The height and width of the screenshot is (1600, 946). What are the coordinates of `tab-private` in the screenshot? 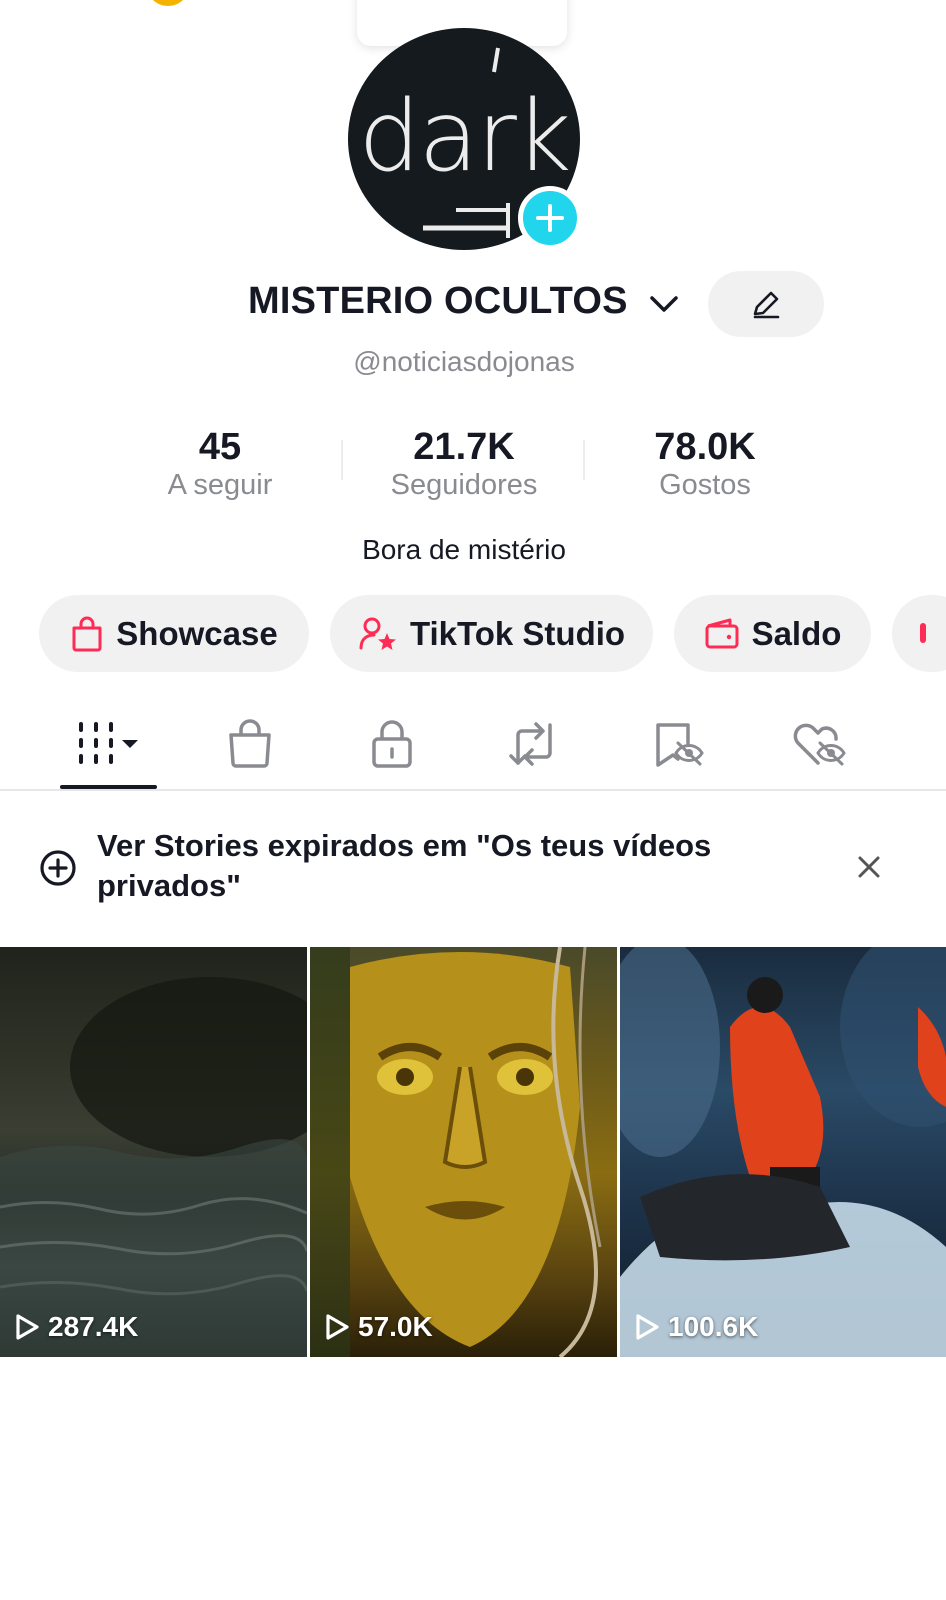 It's located at (392, 744).